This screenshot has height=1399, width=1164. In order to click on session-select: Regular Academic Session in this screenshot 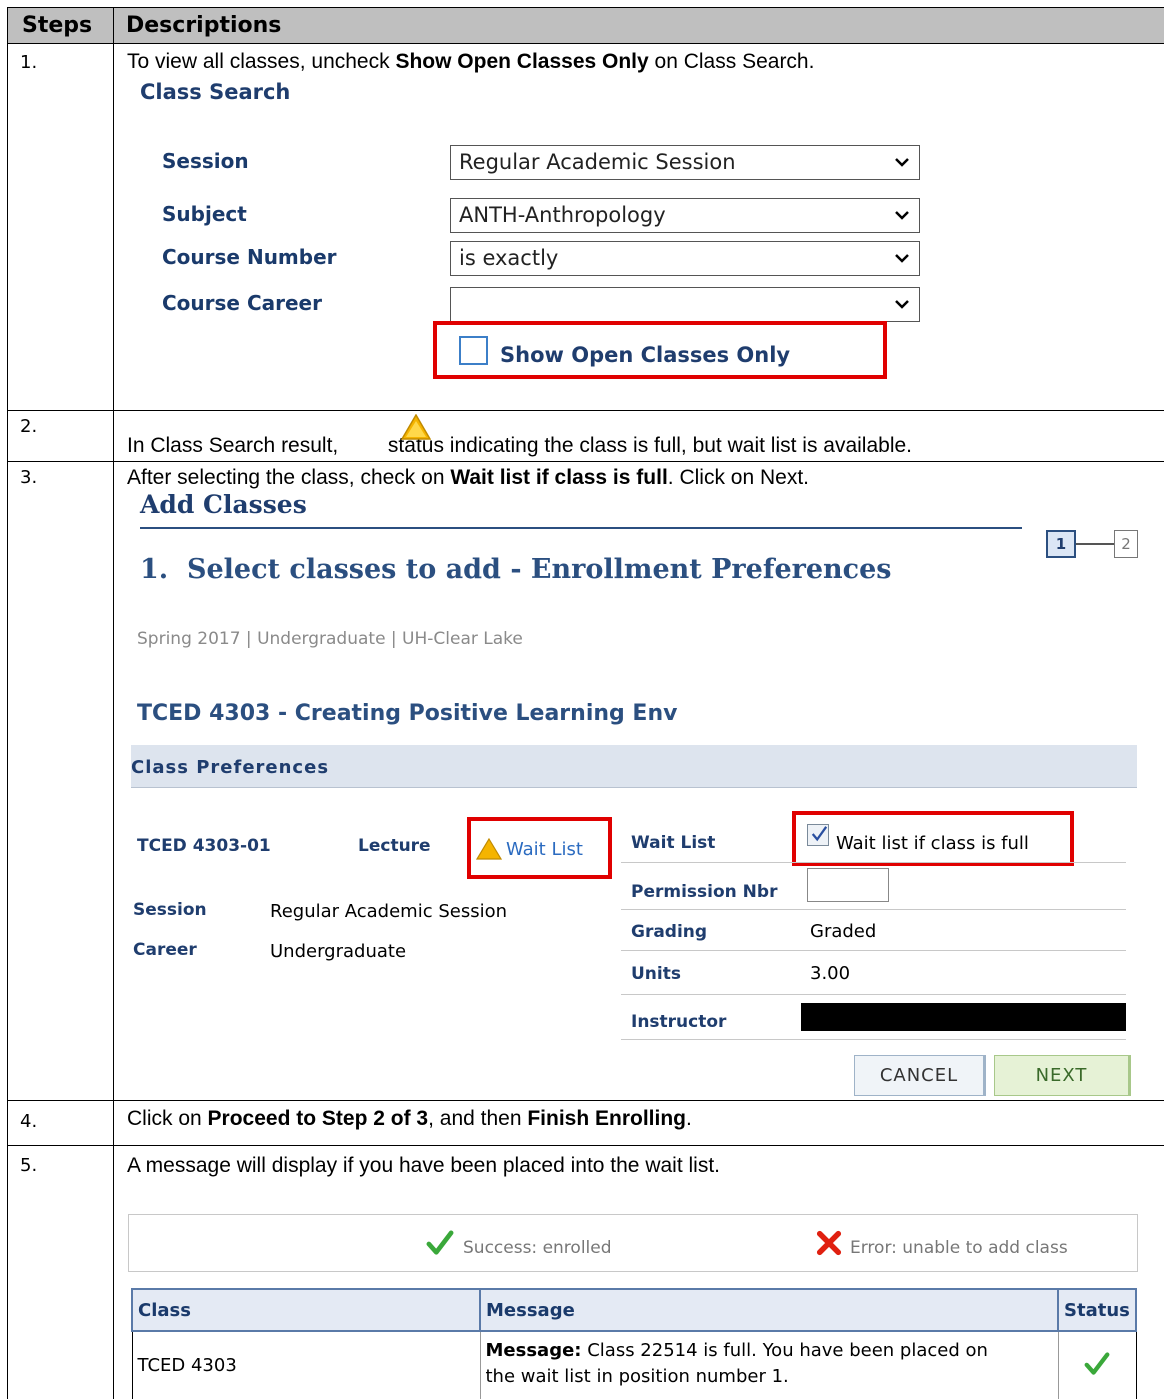, I will do `click(685, 162)`.